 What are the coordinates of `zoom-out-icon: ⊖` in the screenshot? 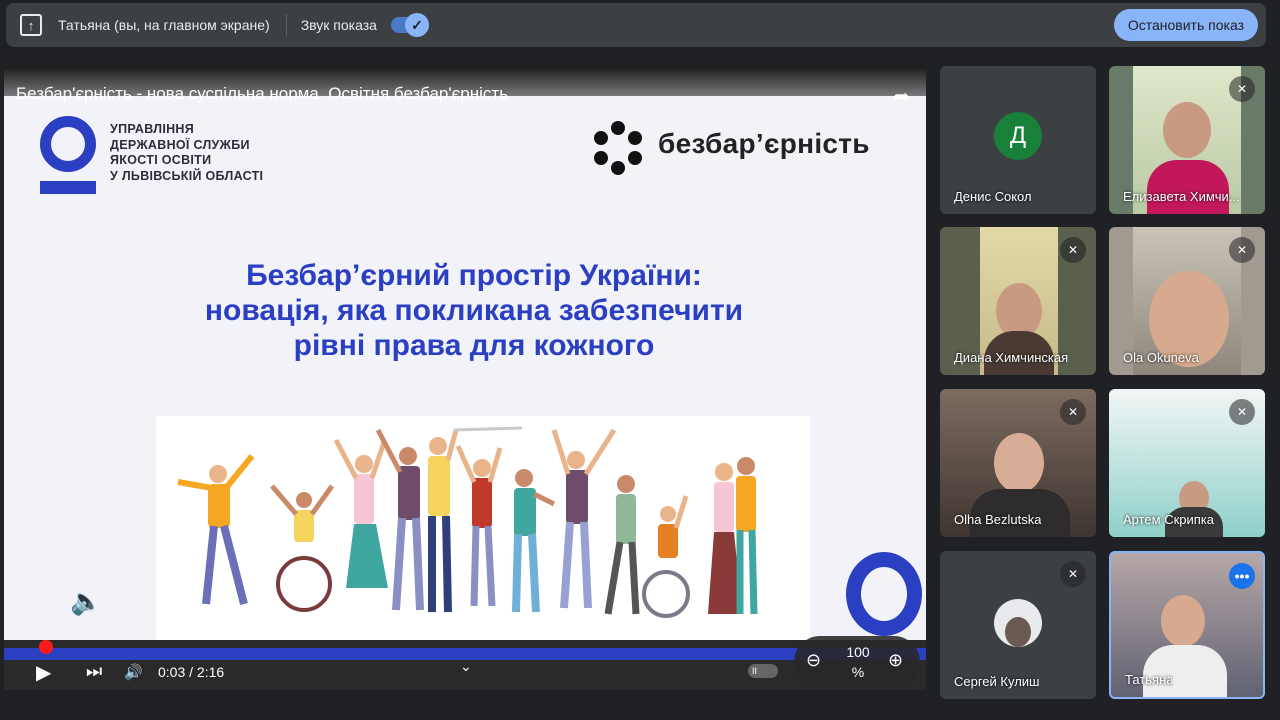 It's located at (813, 660).